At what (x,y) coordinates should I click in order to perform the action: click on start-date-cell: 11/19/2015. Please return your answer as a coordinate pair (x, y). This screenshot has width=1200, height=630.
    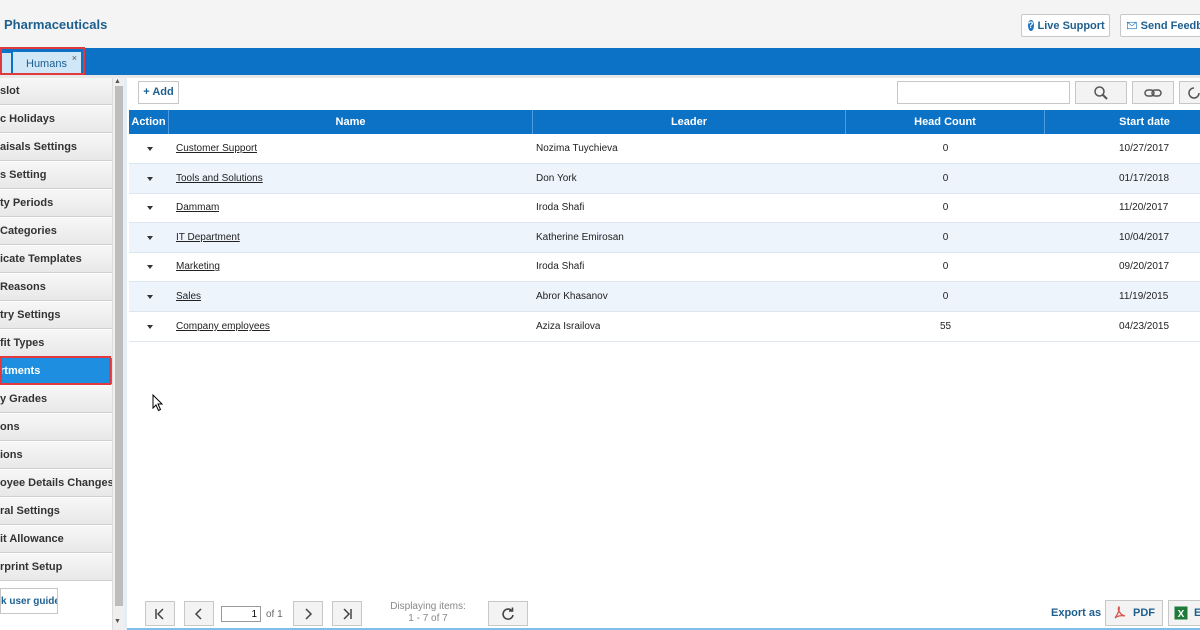
    Looking at the image, I should click on (1144, 296).